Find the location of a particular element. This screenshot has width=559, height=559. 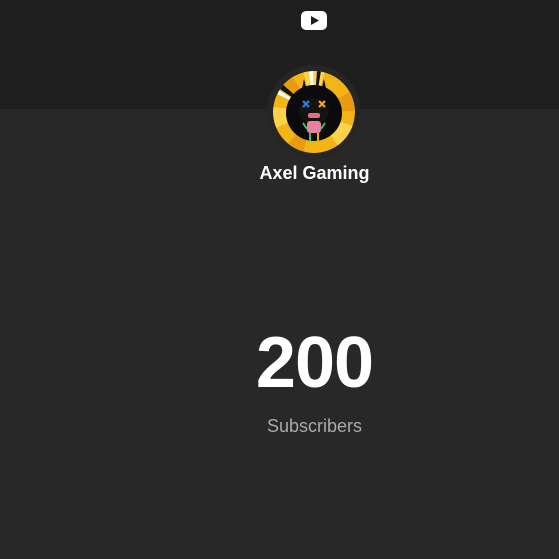

subscriber-label: Subscribers is located at coordinates (314, 426).